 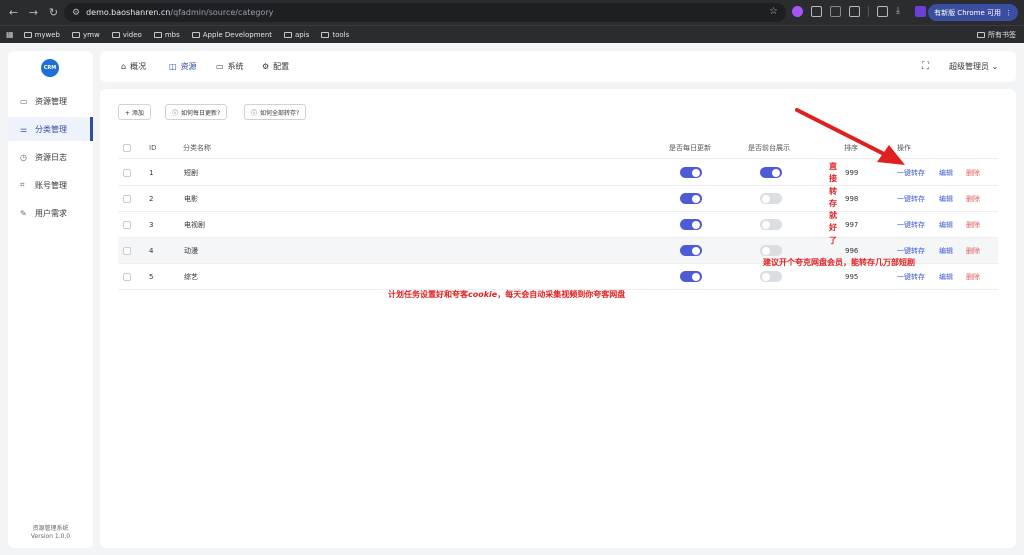 What do you see at coordinates (183, 66) in the screenshot?
I see `tab-resources: ◫ 资源` at bounding box center [183, 66].